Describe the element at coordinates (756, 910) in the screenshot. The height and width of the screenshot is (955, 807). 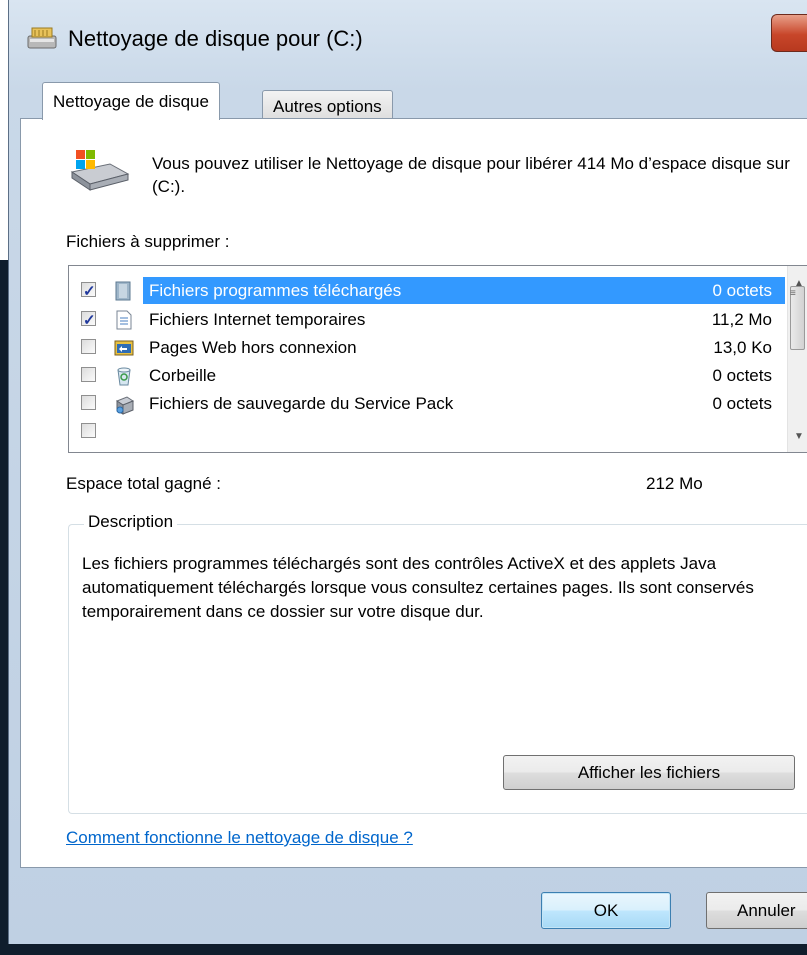
I see `cancel-button: Annuler` at that location.